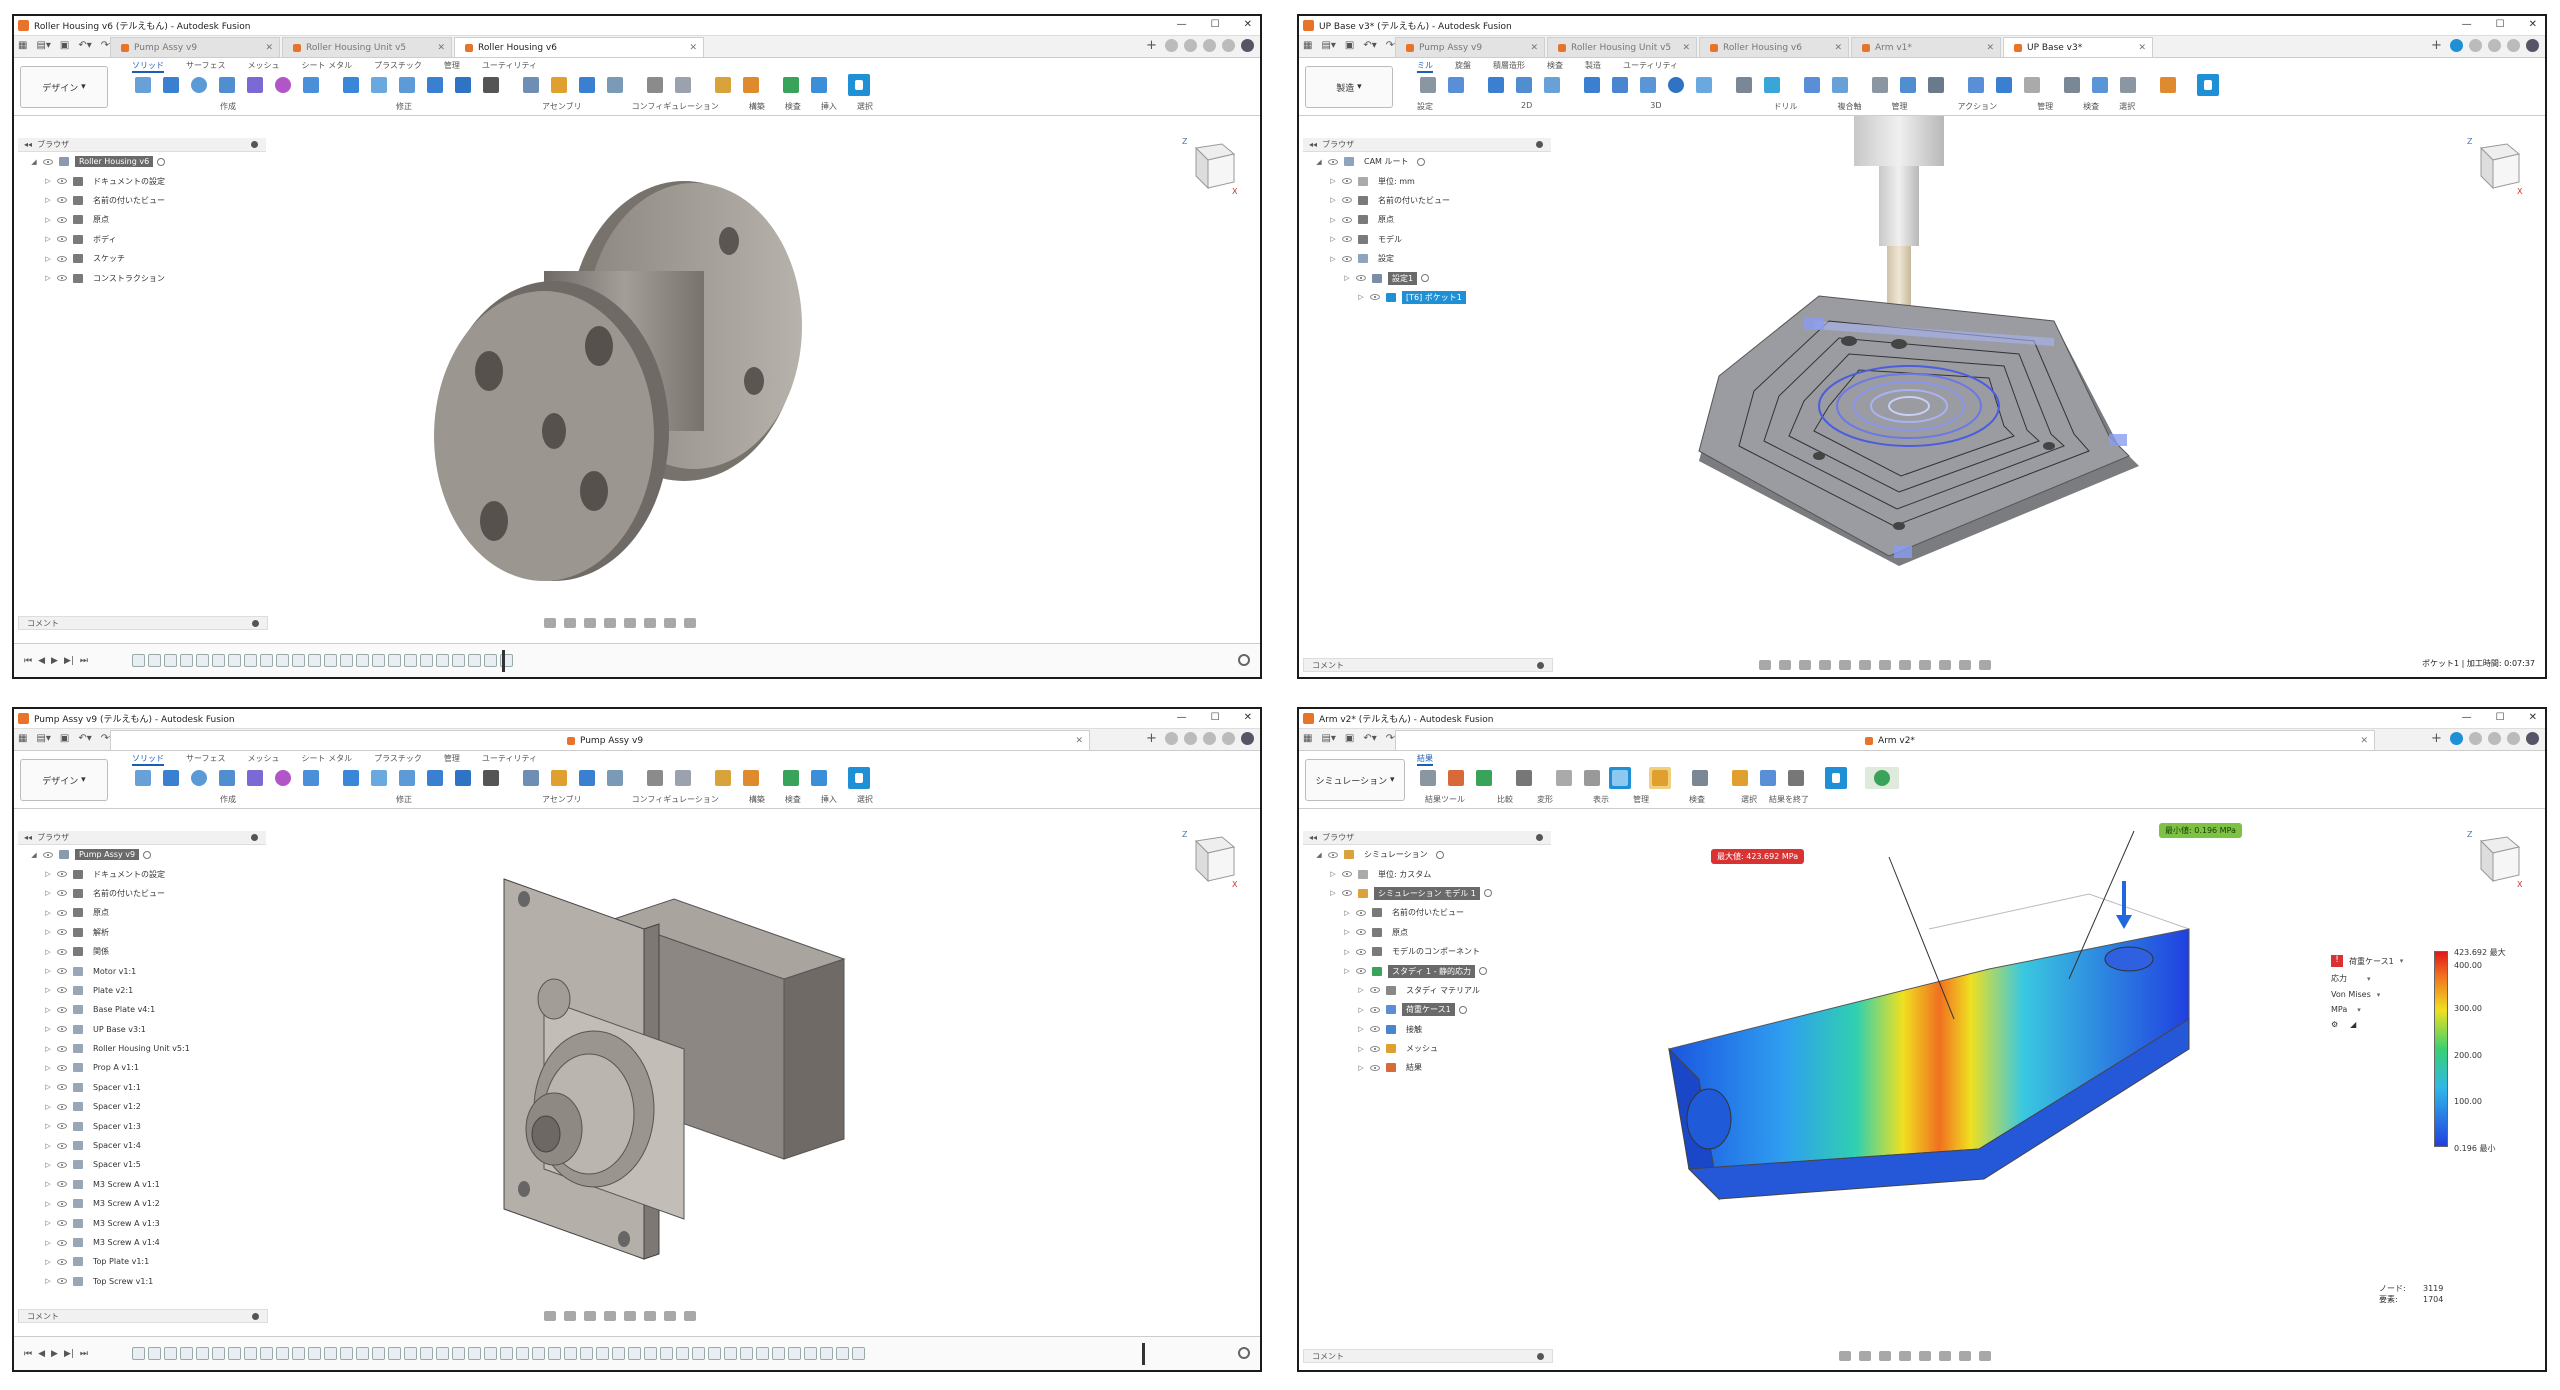 This screenshot has height=1390, width=2560. What do you see at coordinates (1428, 778) in the screenshot?
I see `probe-icon` at bounding box center [1428, 778].